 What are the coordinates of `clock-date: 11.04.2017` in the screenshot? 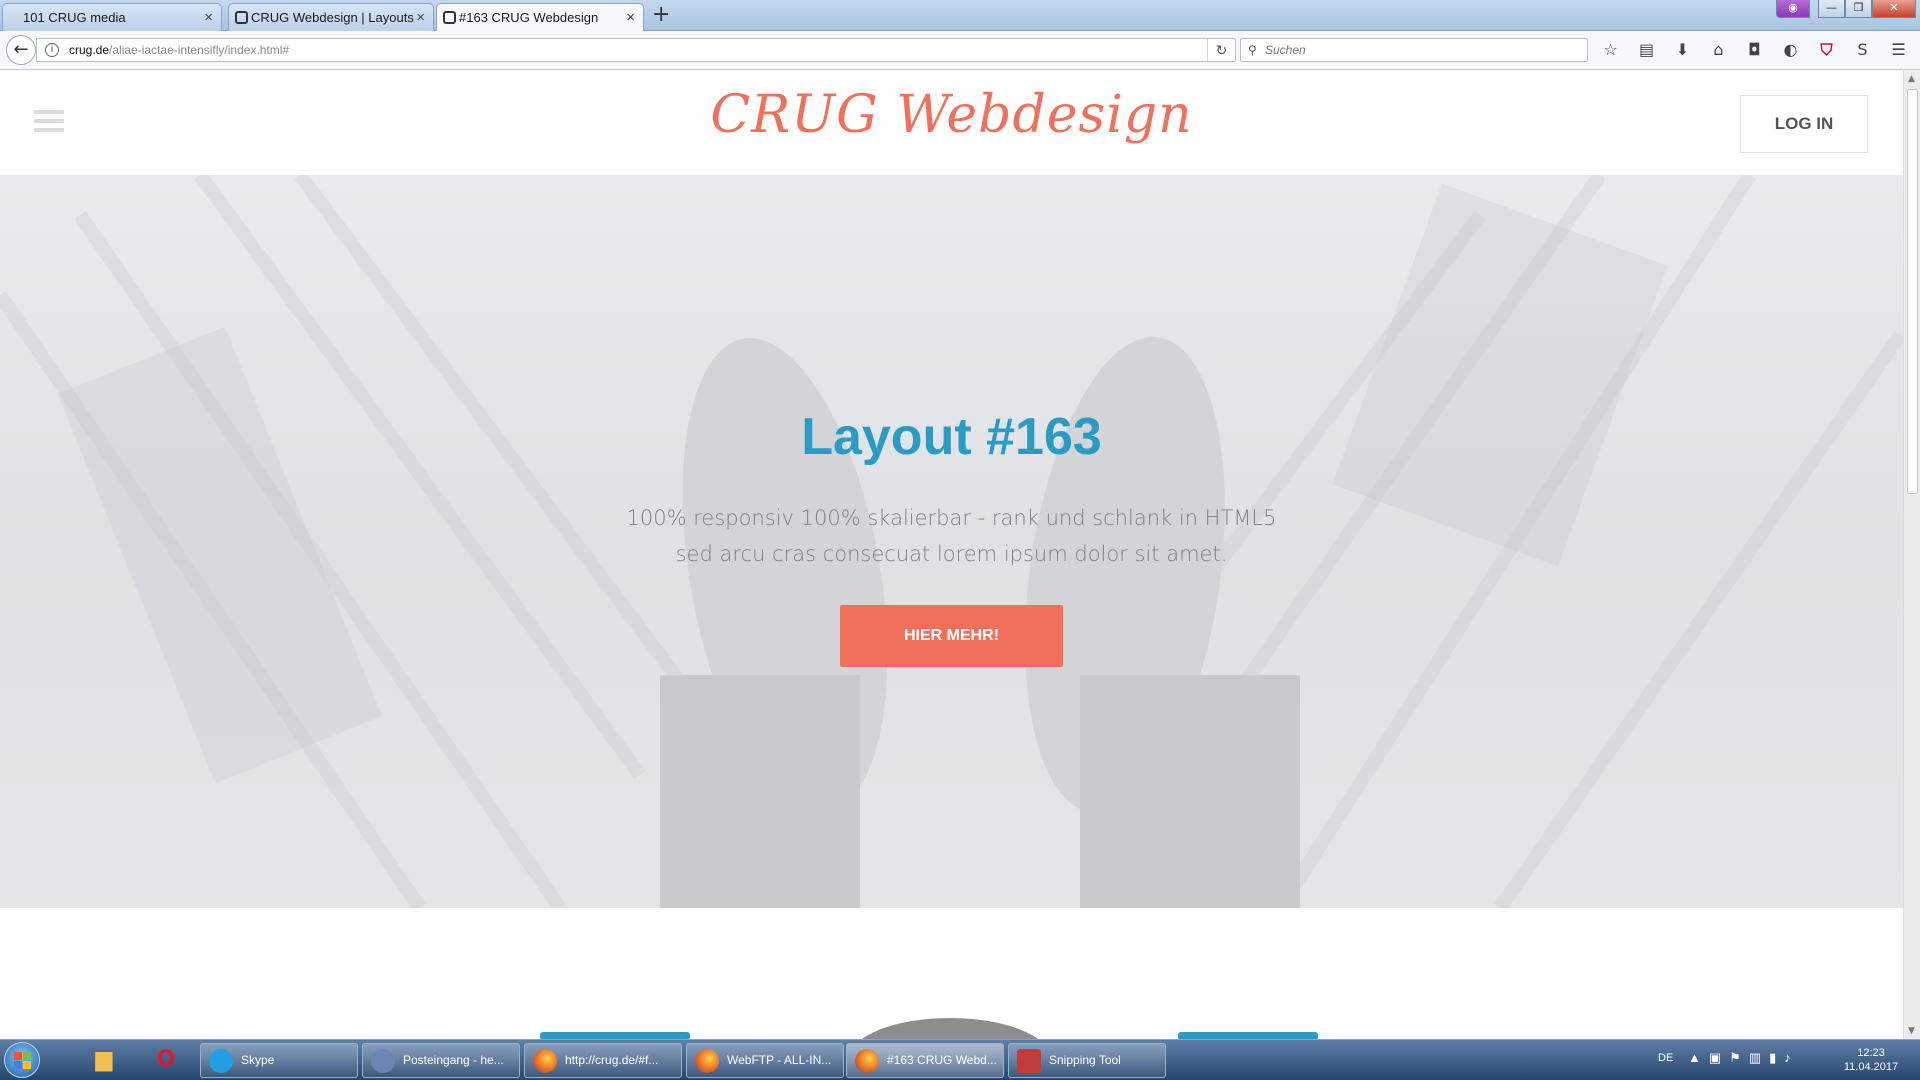 It's located at (1871, 1067).